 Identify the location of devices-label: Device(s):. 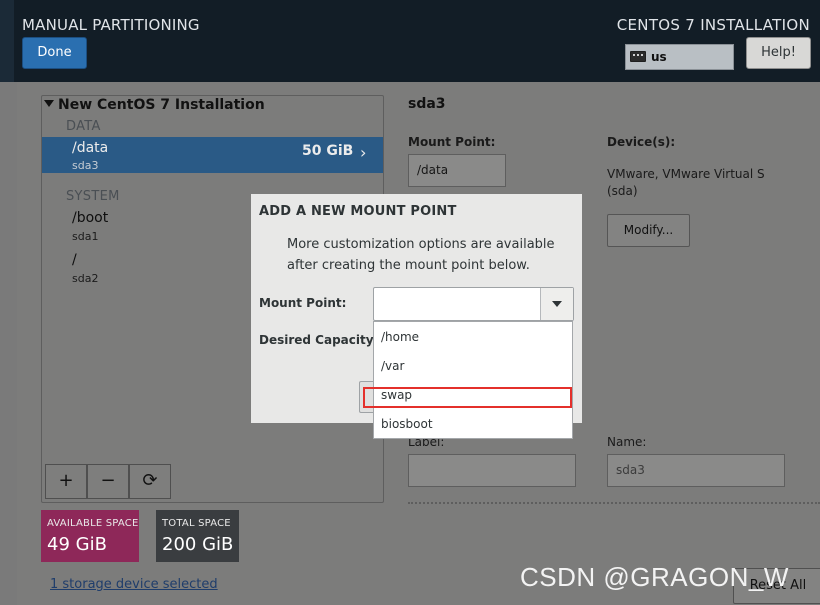
(641, 142).